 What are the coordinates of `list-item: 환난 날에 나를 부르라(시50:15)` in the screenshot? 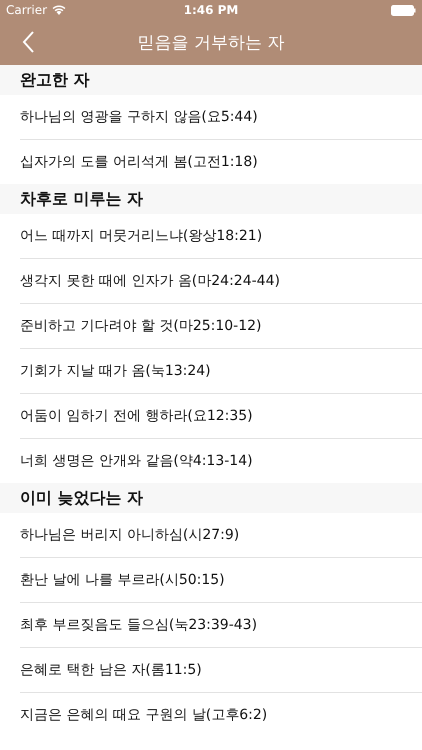 It's located at (221, 579).